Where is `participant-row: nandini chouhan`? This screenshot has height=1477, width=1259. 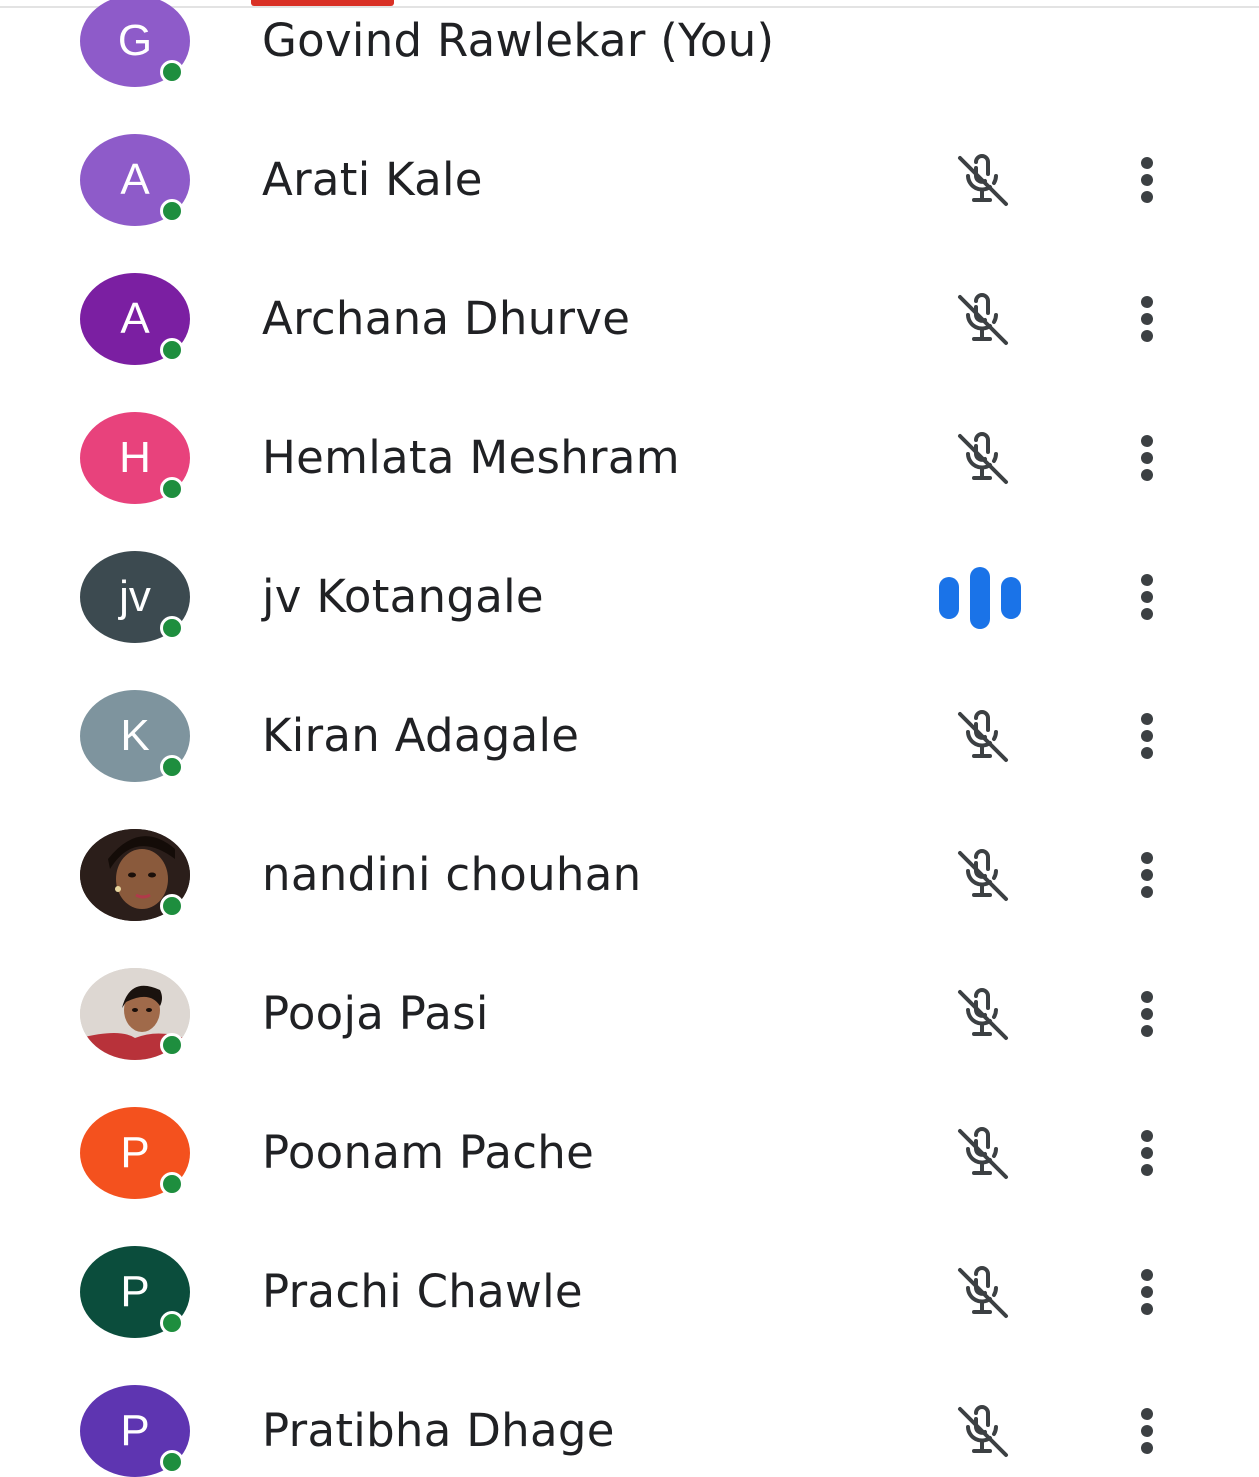
participant-row: nandini chouhan is located at coordinates (629, 828).